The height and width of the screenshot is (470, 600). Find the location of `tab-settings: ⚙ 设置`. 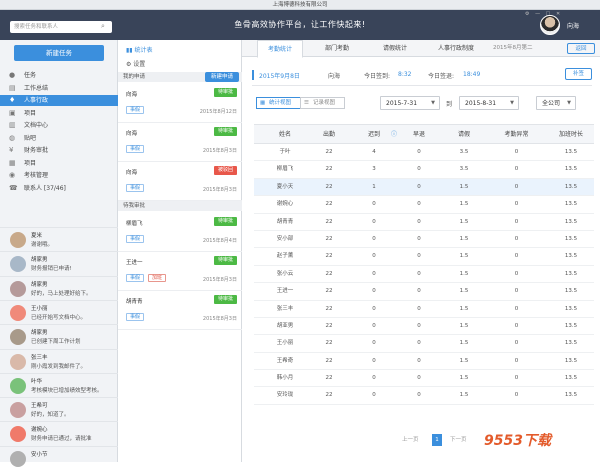

tab-settings: ⚙ 设置 is located at coordinates (135, 63).